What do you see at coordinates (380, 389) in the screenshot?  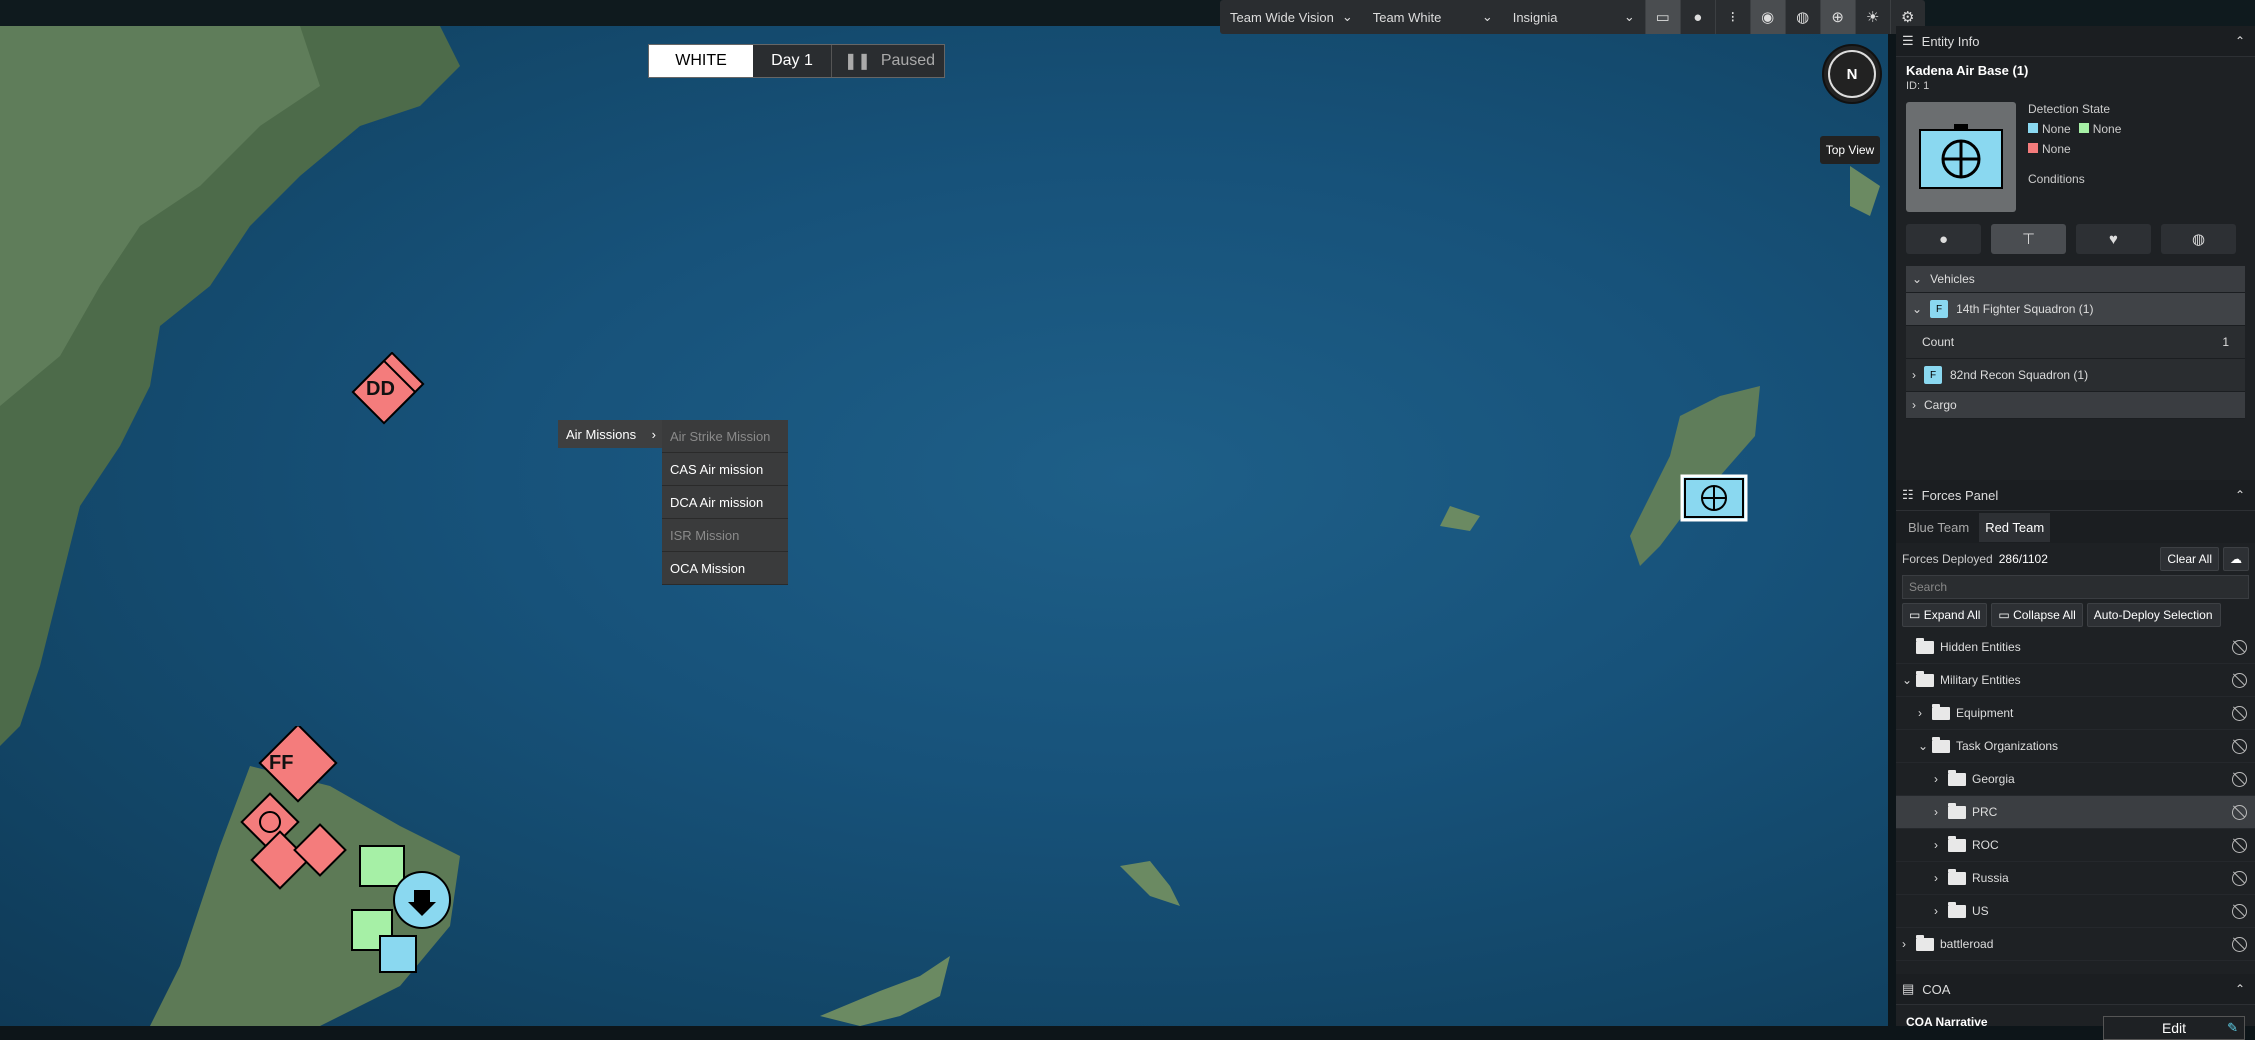 I see `unit-label: DD` at bounding box center [380, 389].